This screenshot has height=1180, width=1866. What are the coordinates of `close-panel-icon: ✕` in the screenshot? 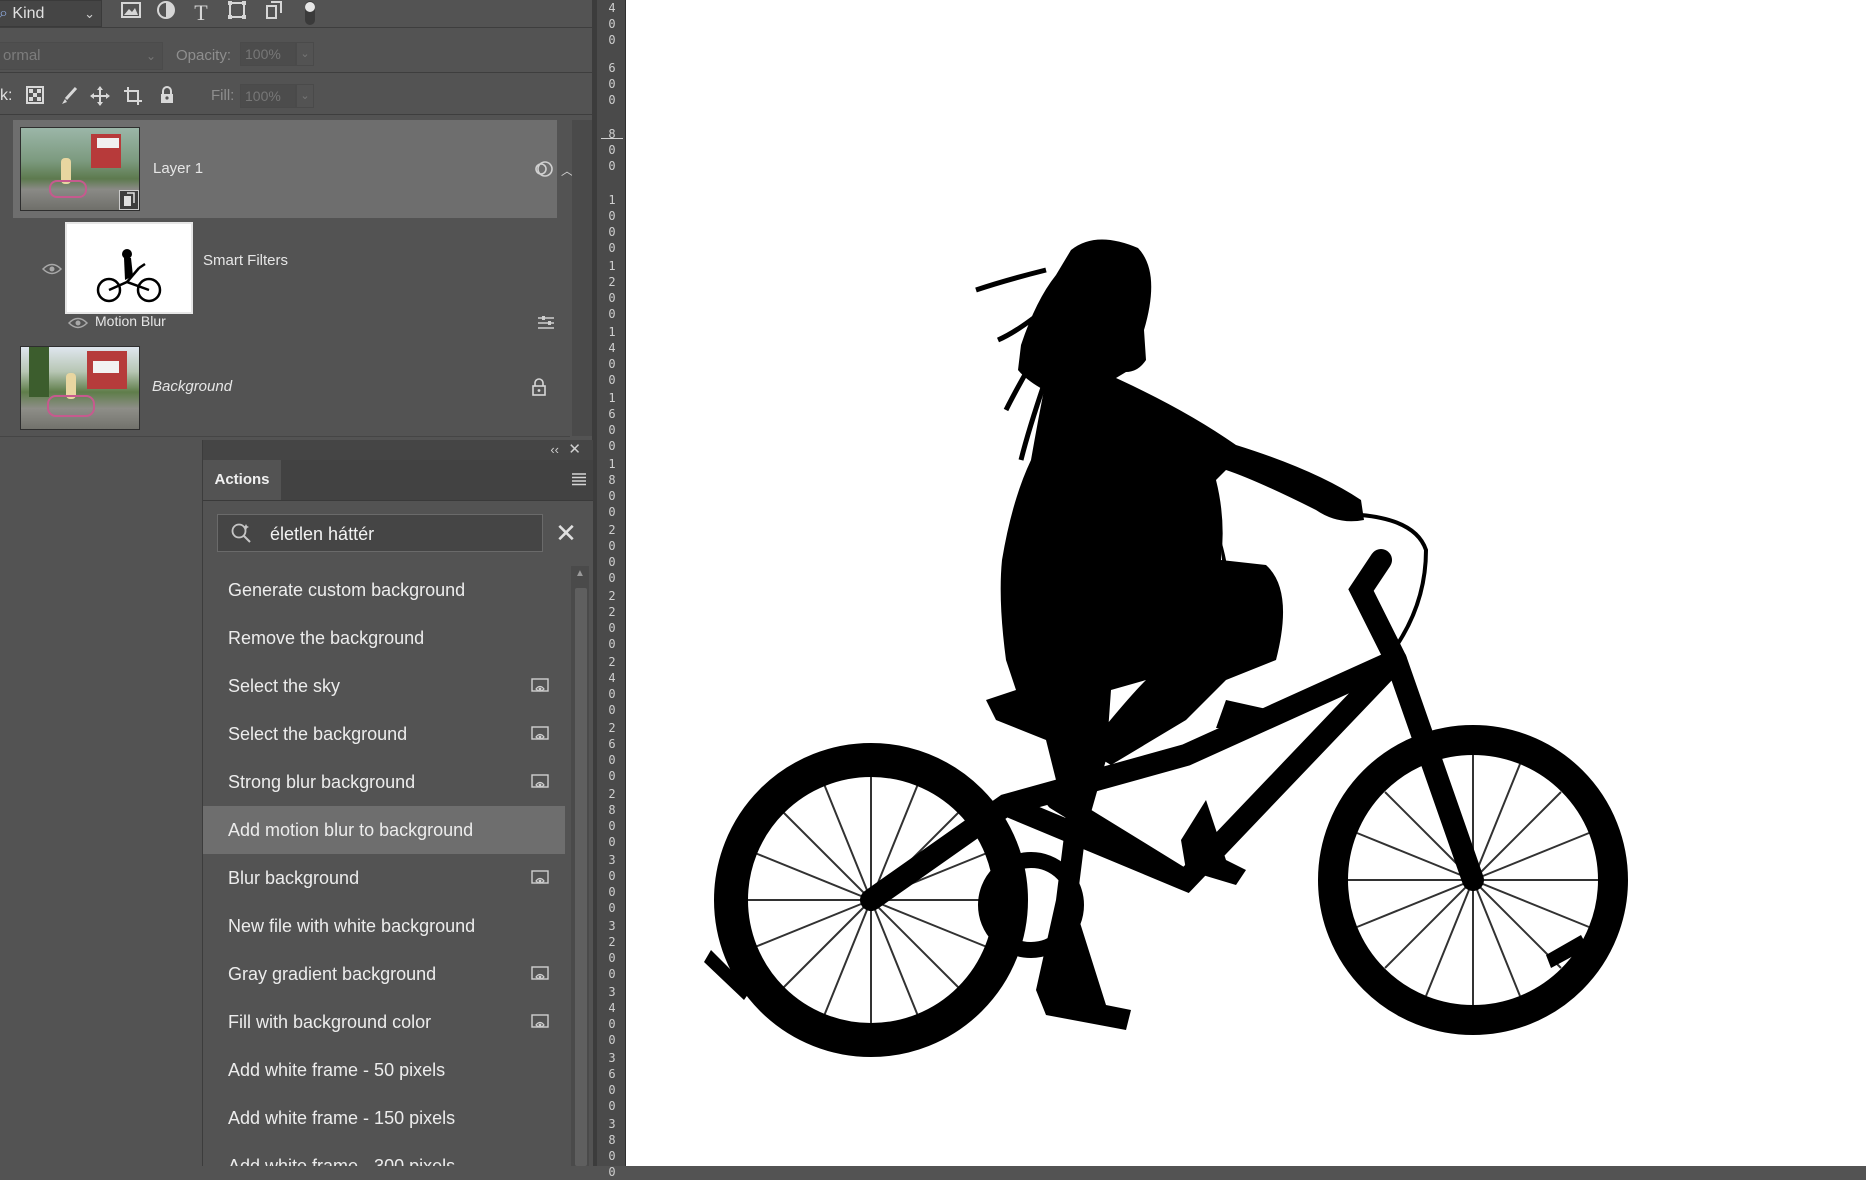 It's located at (574, 450).